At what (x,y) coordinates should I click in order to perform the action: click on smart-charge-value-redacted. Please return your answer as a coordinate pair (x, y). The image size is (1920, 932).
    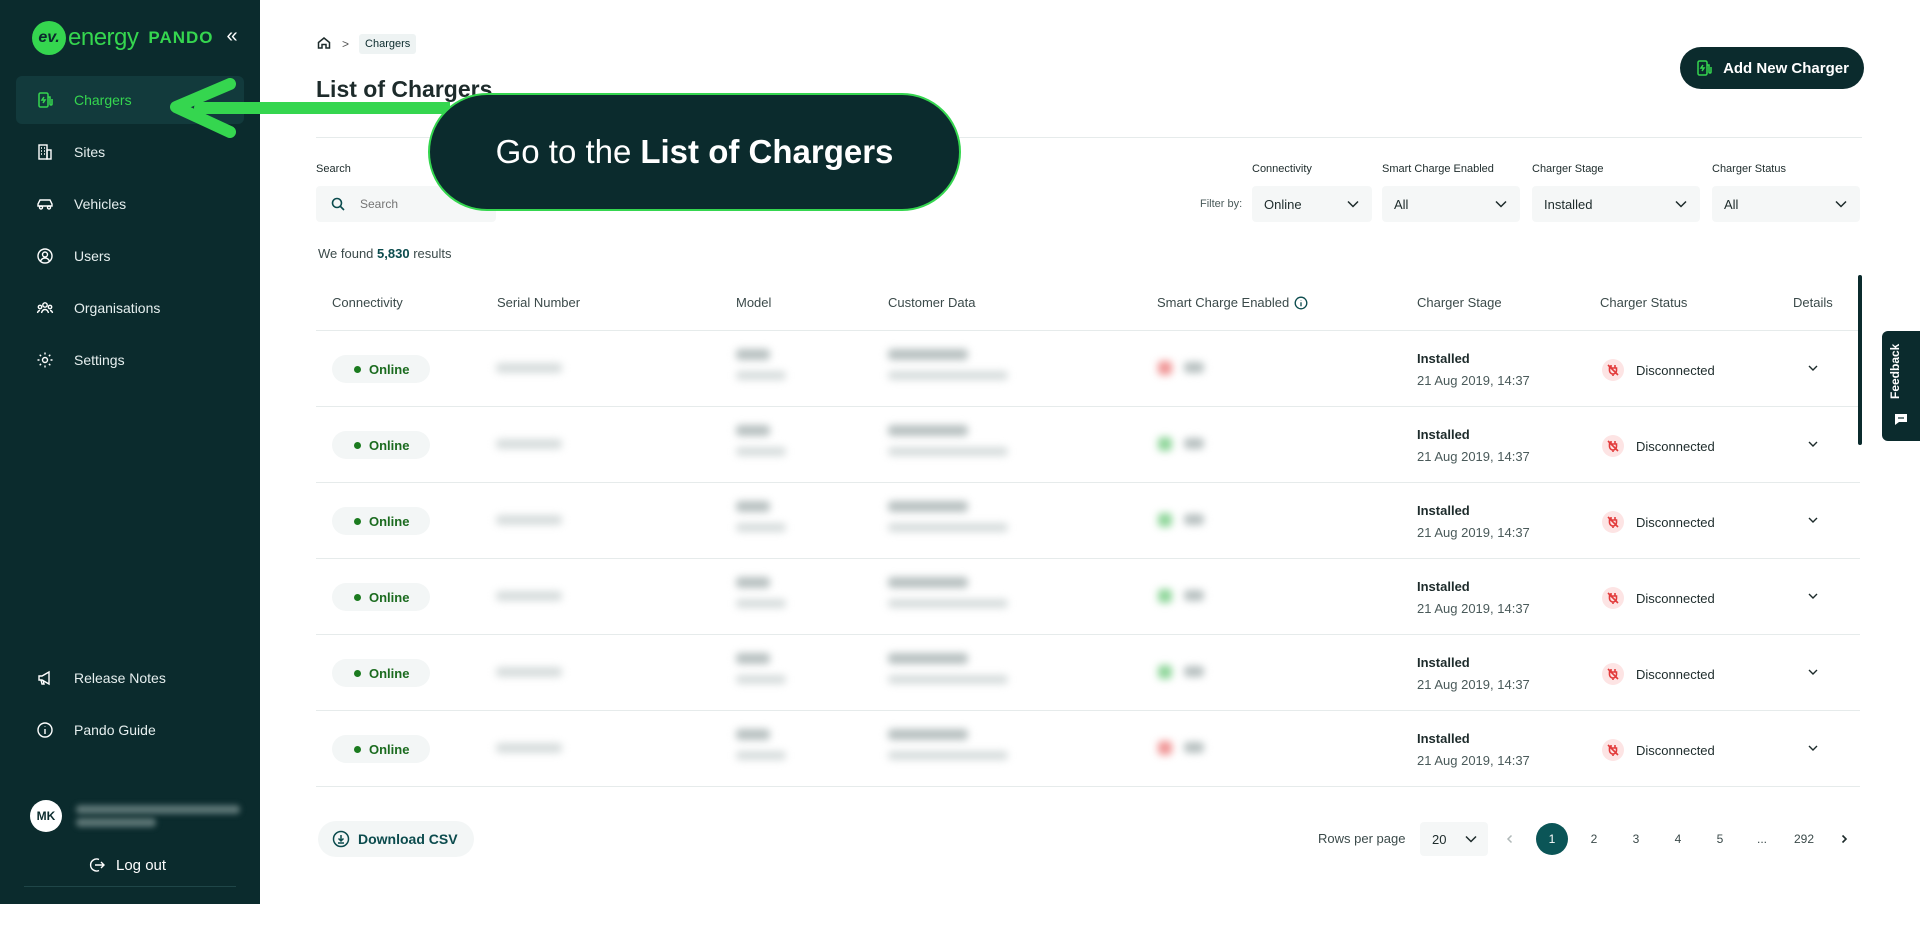
    Looking at the image, I should click on (1194, 747).